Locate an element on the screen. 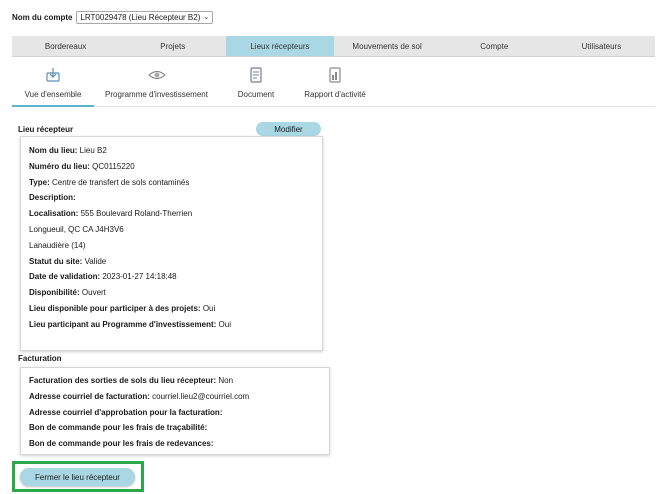 This screenshot has height=494, width=657. tab-projets: Projets is located at coordinates (172, 46).